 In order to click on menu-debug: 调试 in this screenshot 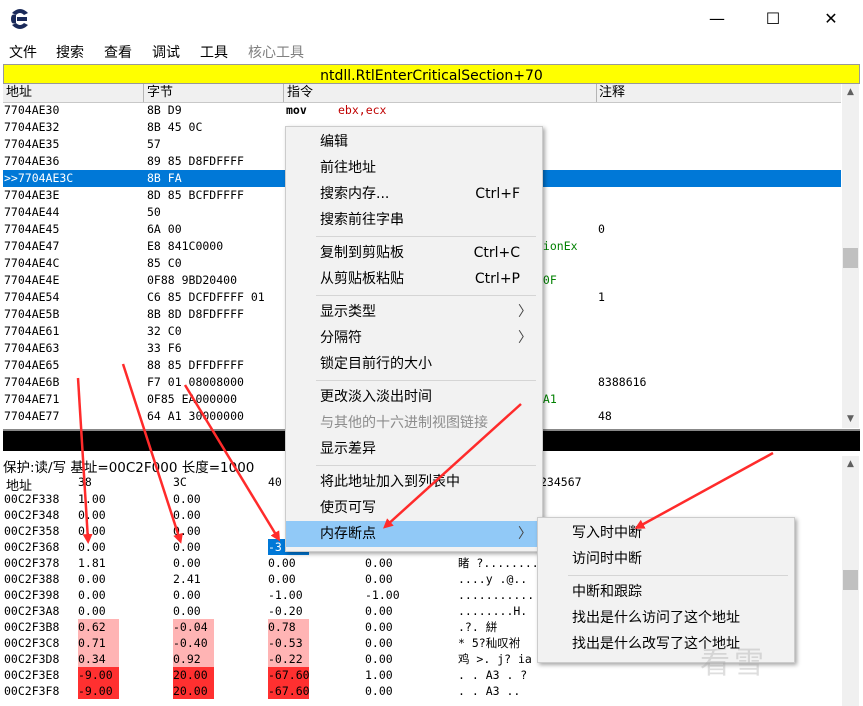, I will do `click(166, 52)`.